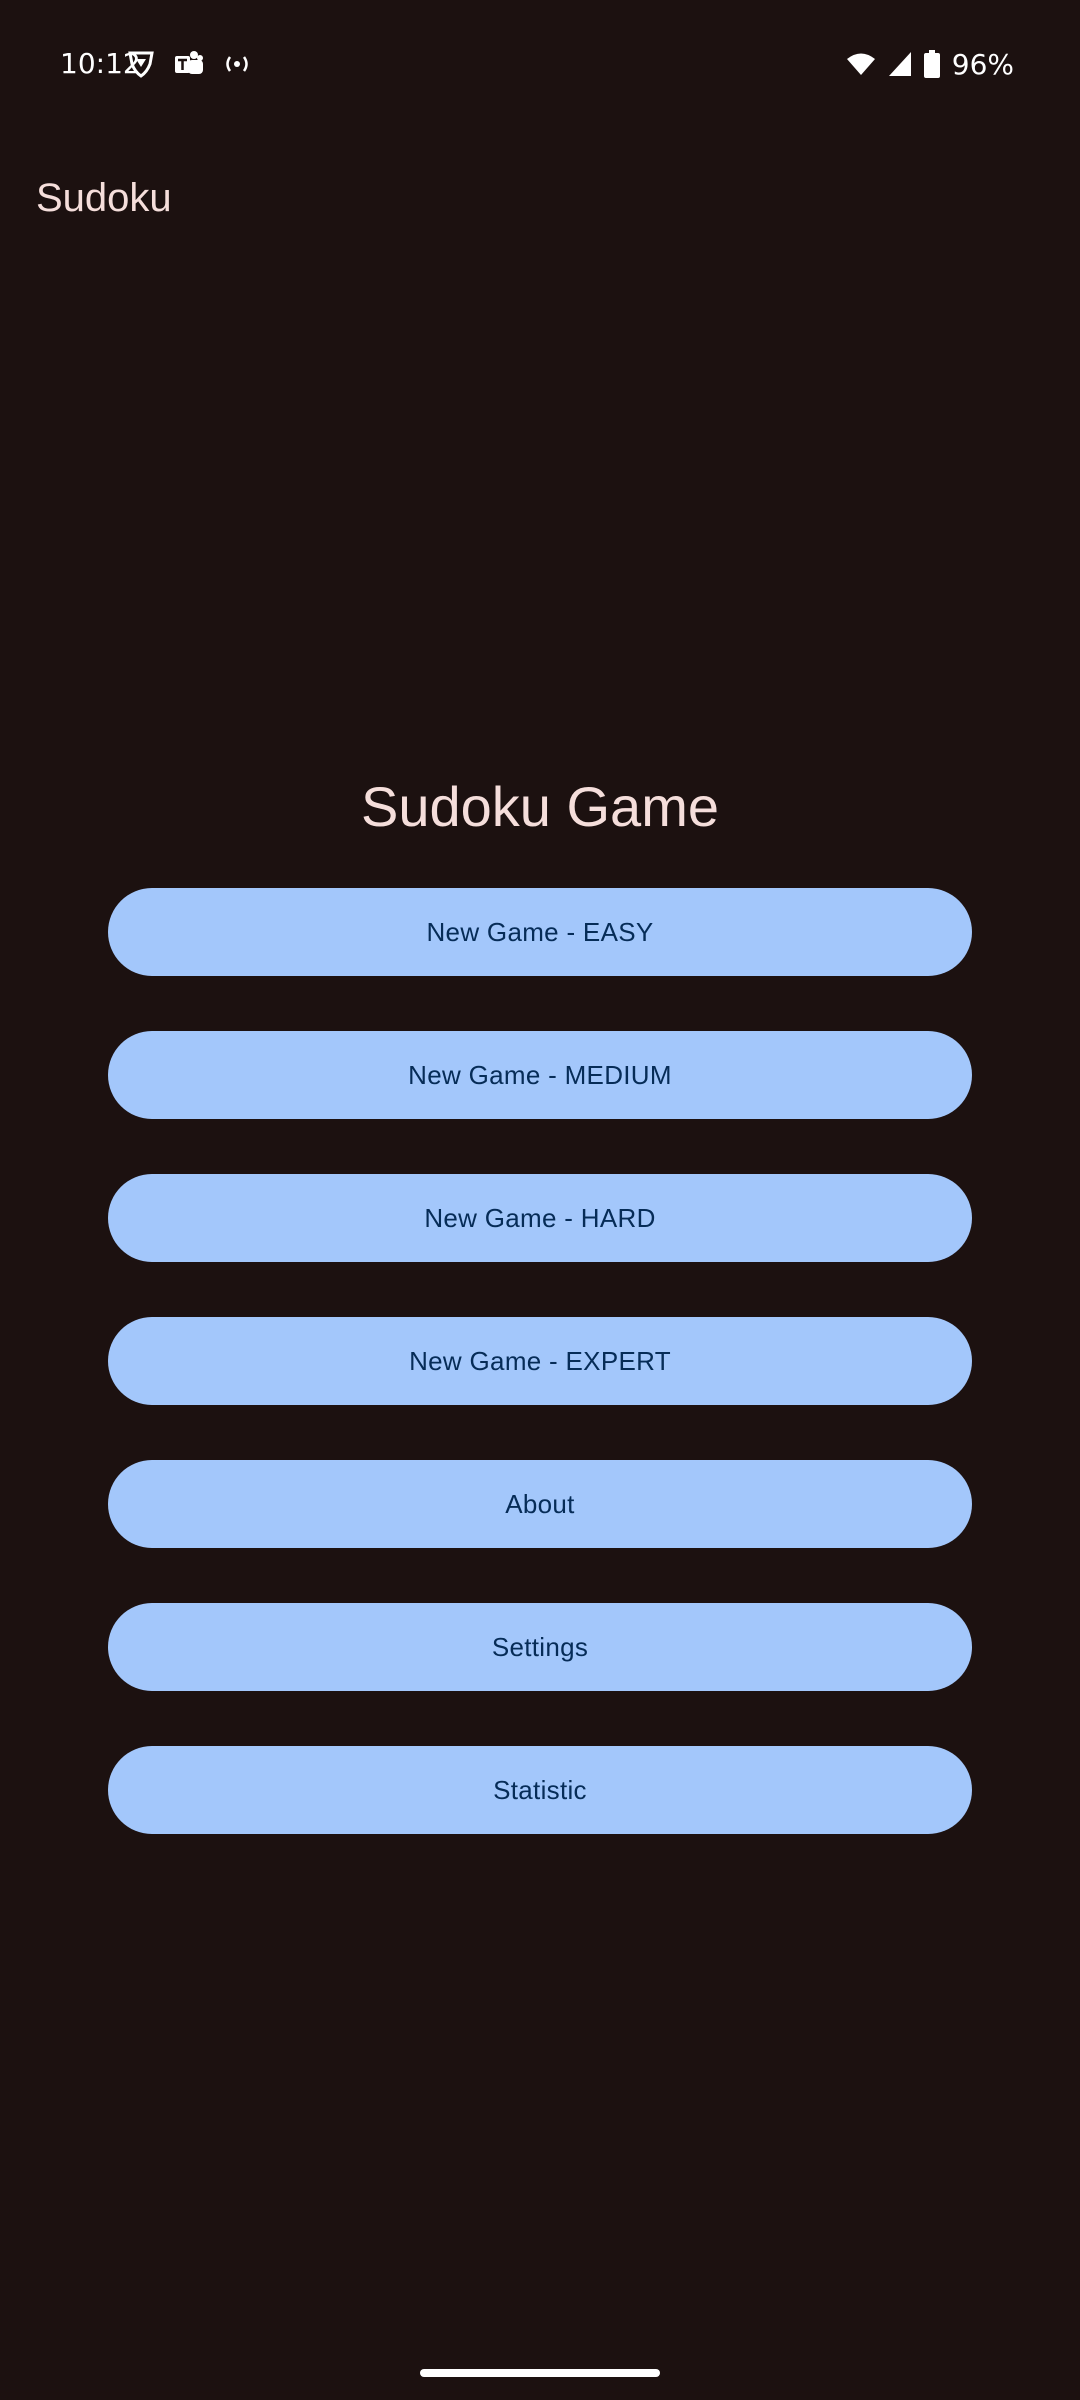  I want to click on about-button: About, so click(540, 1504).